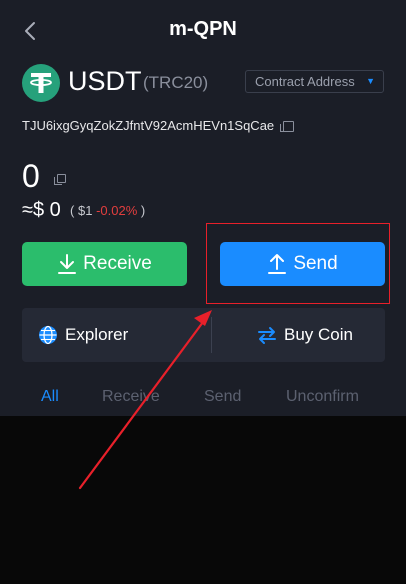  What do you see at coordinates (148, 125) in the screenshot?
I see `wallet-address: TJU6ixgGyqZokZJfntV92AcmHEVn1SqCae` at bounding box center [148, 125].